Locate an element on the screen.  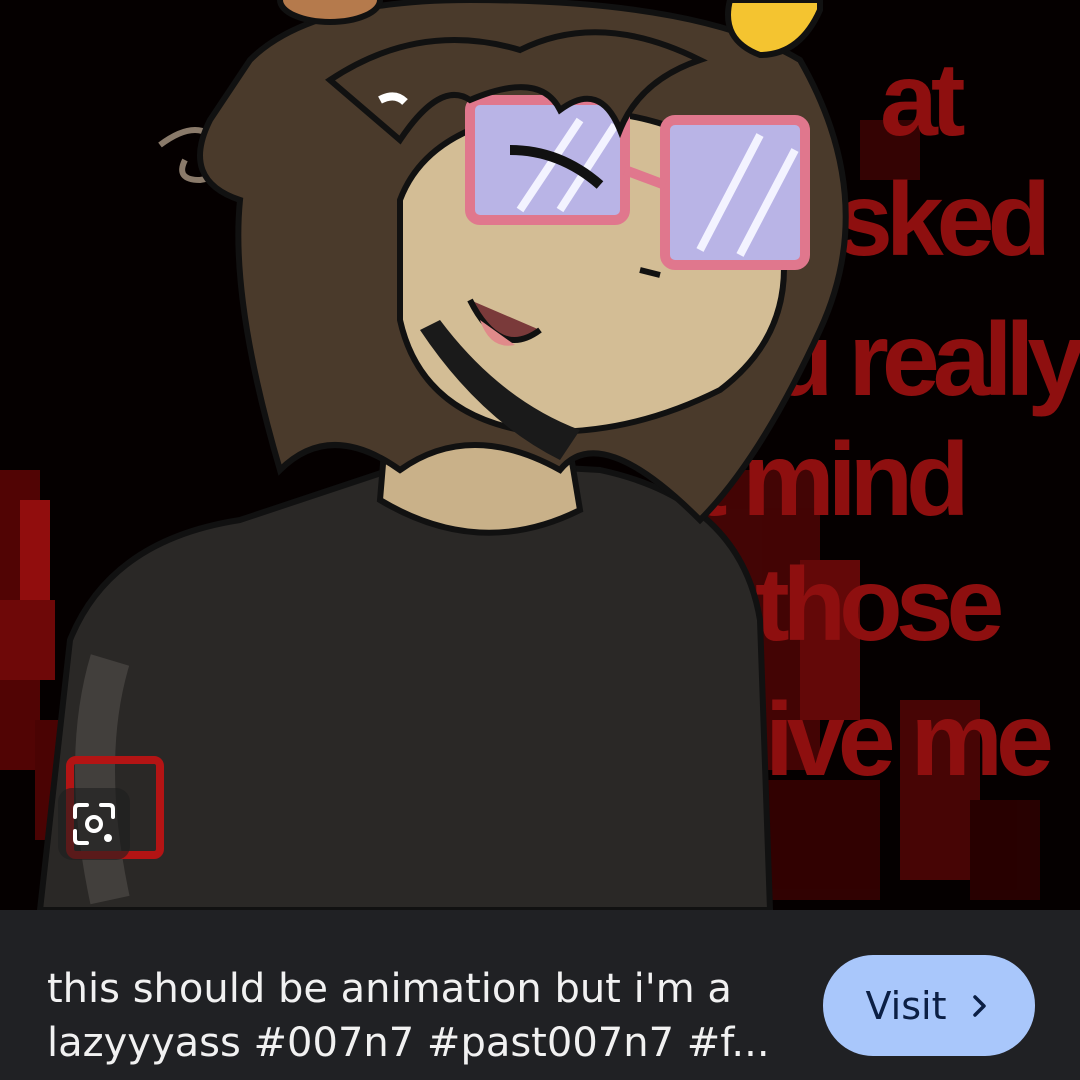
svg-text: ive me is located at coordinates (908, 740).